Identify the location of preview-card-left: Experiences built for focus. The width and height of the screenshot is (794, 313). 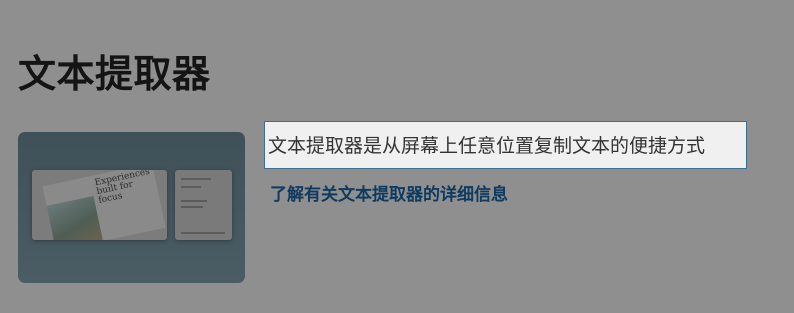
(99, 205).